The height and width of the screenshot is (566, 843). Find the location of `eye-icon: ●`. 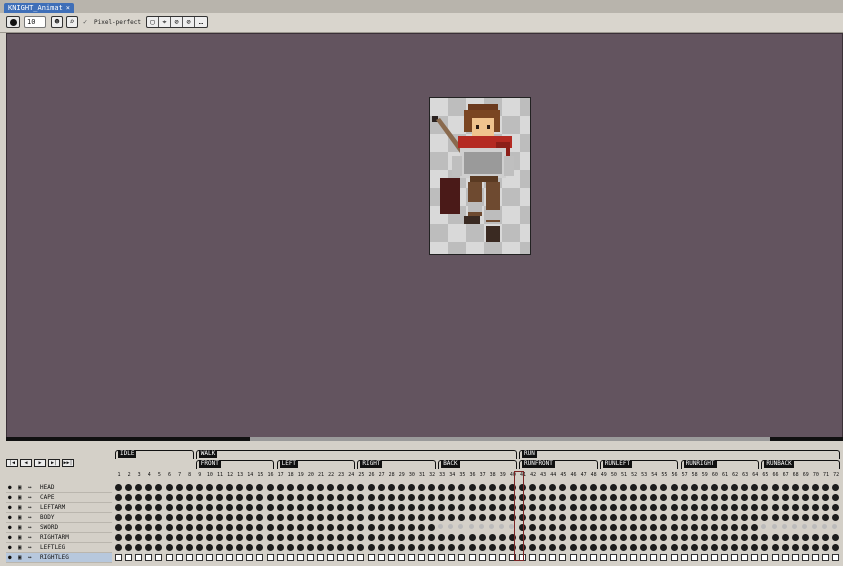

eye-icon: ● is located at coordinates (10, 517).